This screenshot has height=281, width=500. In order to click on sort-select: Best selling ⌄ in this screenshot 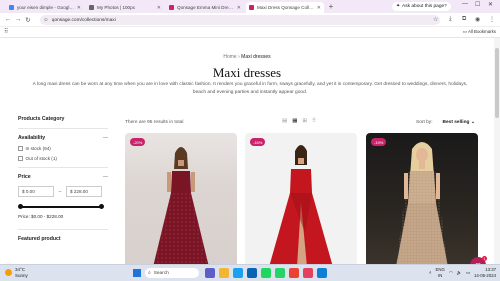, I will do `click(459, 122)`.